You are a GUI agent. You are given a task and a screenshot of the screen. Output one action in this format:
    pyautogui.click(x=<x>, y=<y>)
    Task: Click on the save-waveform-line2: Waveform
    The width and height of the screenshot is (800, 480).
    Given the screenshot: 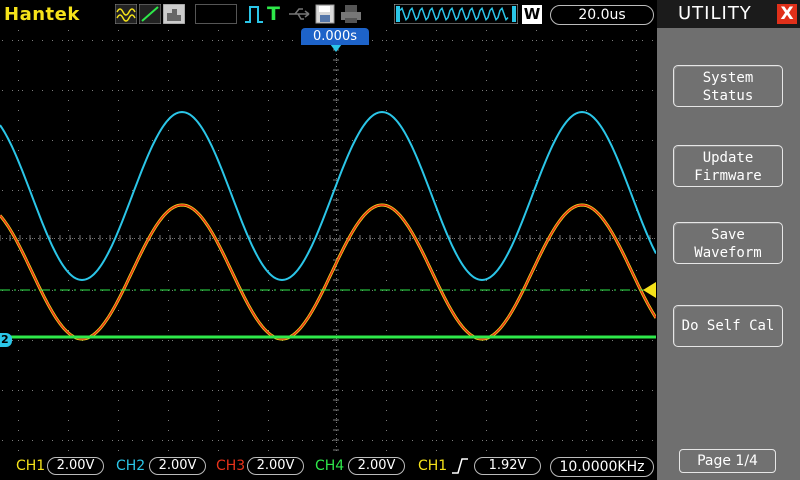 What is the action you would take?
    pyautogui.click(x=728, y=253)
    